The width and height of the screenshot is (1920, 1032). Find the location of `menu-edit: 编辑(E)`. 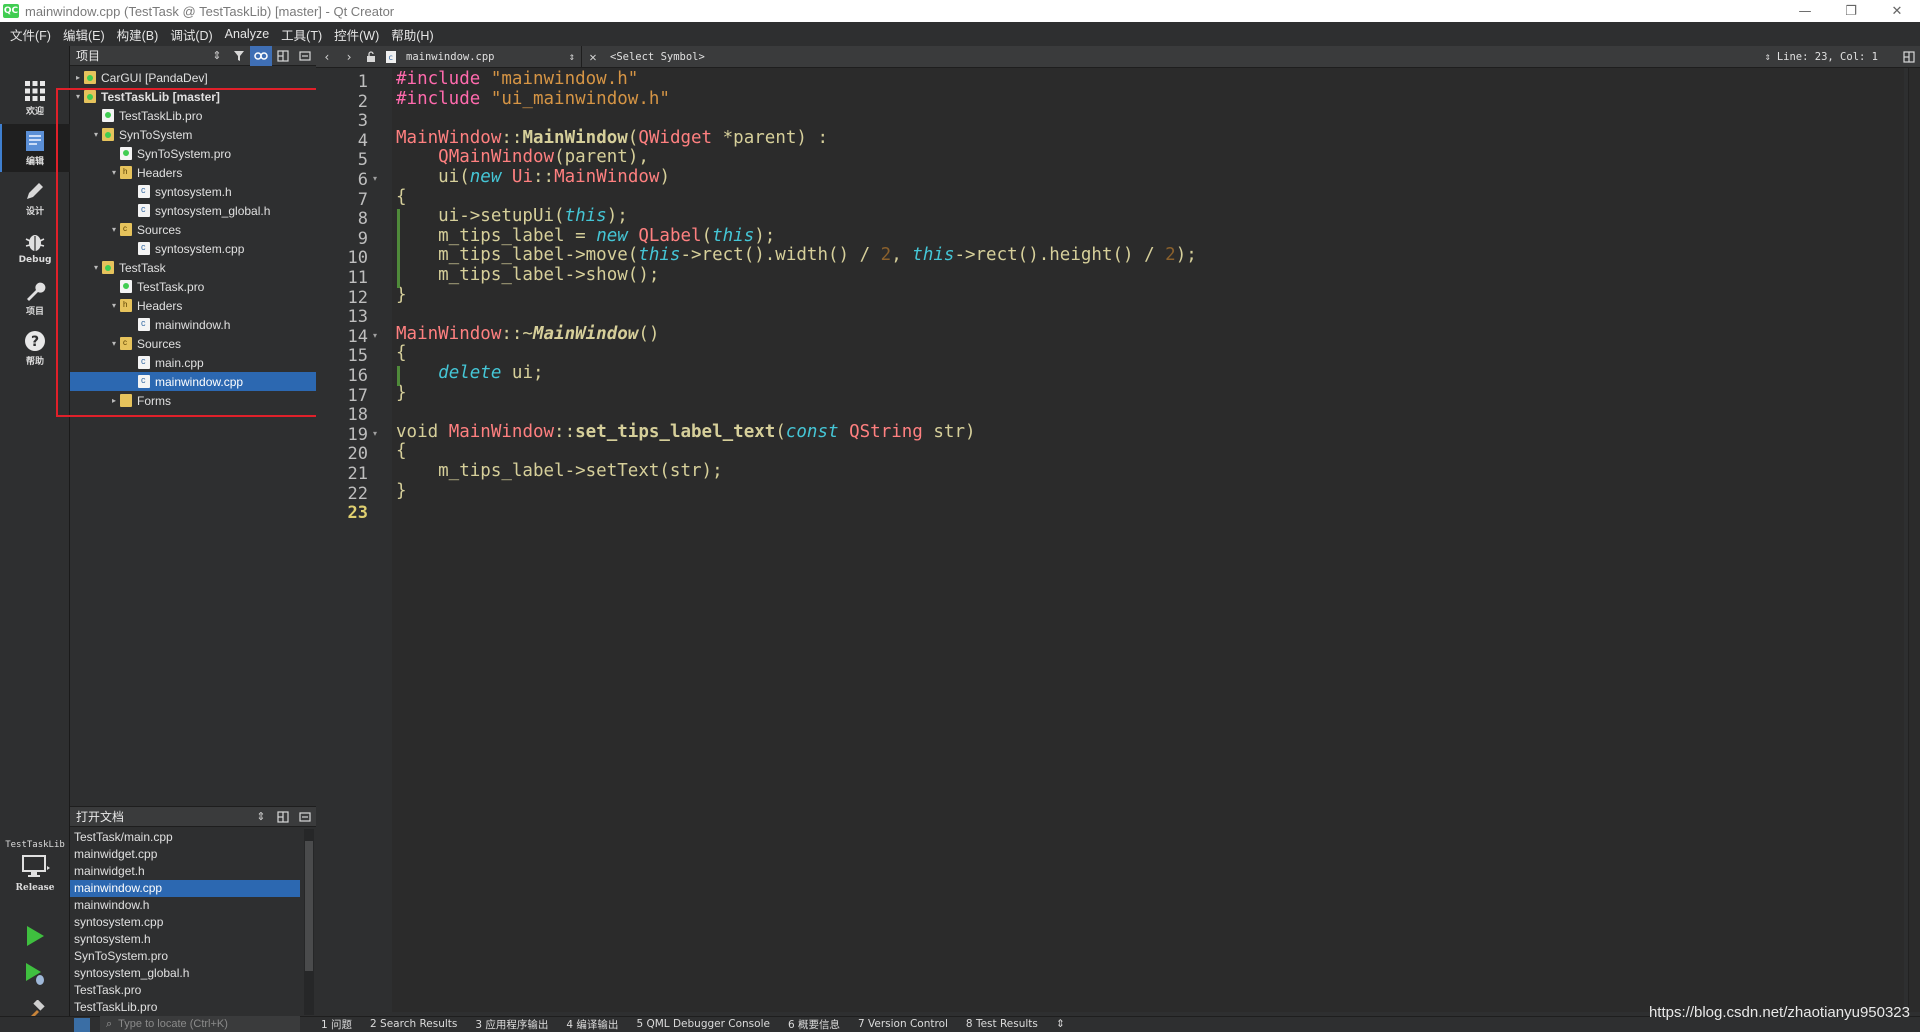

menu-edit: 编辑(E) is located at coordinates (84, 34).